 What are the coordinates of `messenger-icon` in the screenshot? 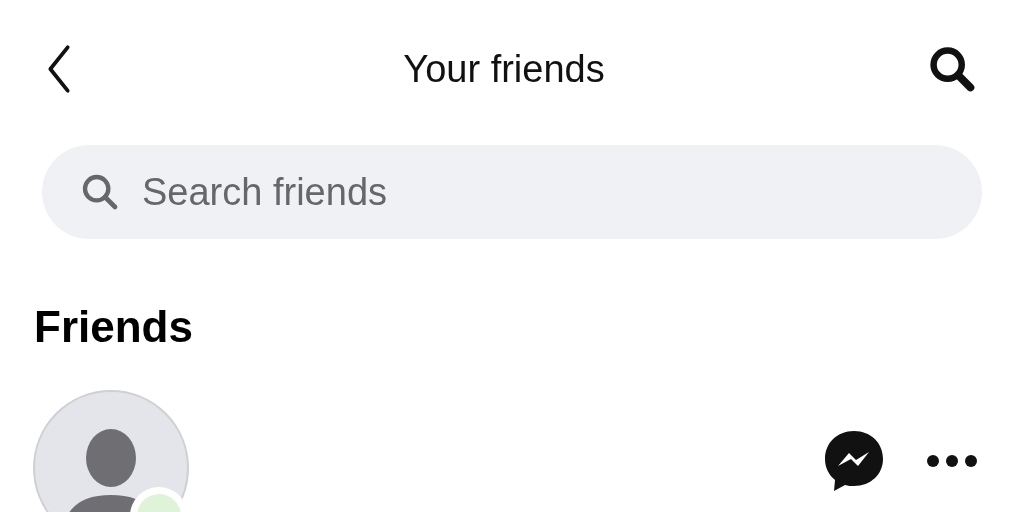 It's located at (854, 461).